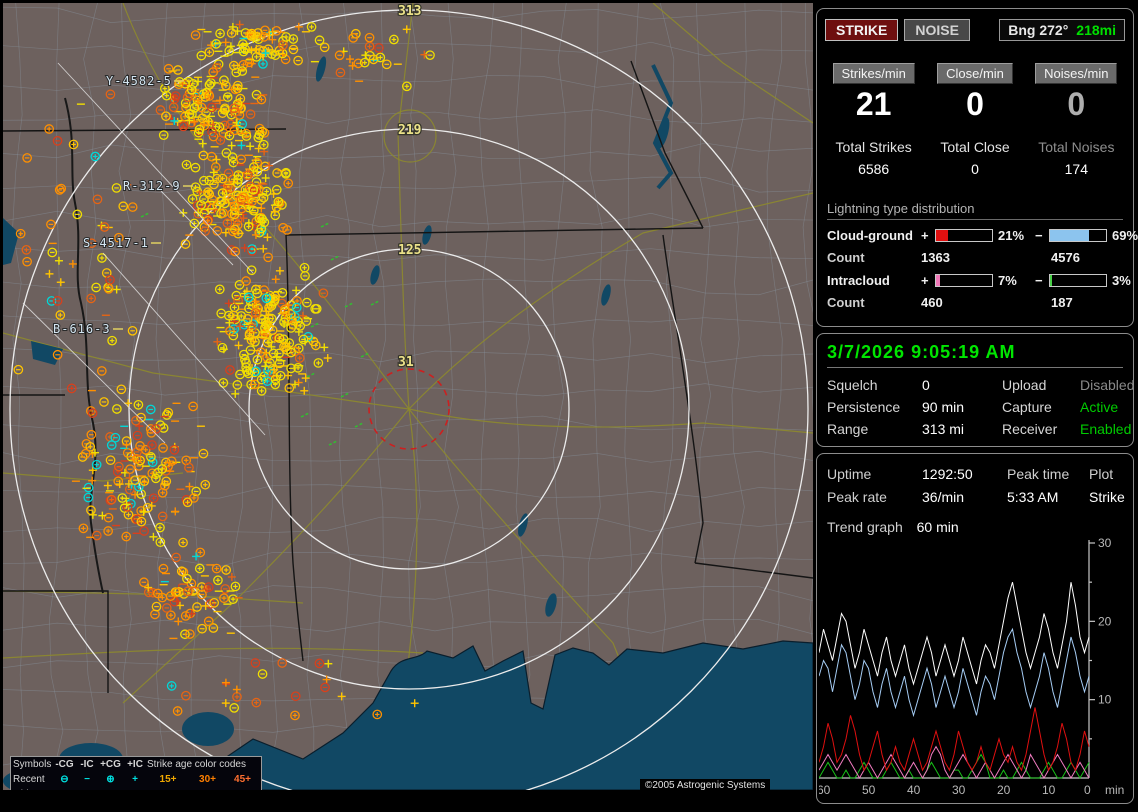  Describe the element at coordinates (848, 429) in the screenshot. I see `status-label: Range` at that location.